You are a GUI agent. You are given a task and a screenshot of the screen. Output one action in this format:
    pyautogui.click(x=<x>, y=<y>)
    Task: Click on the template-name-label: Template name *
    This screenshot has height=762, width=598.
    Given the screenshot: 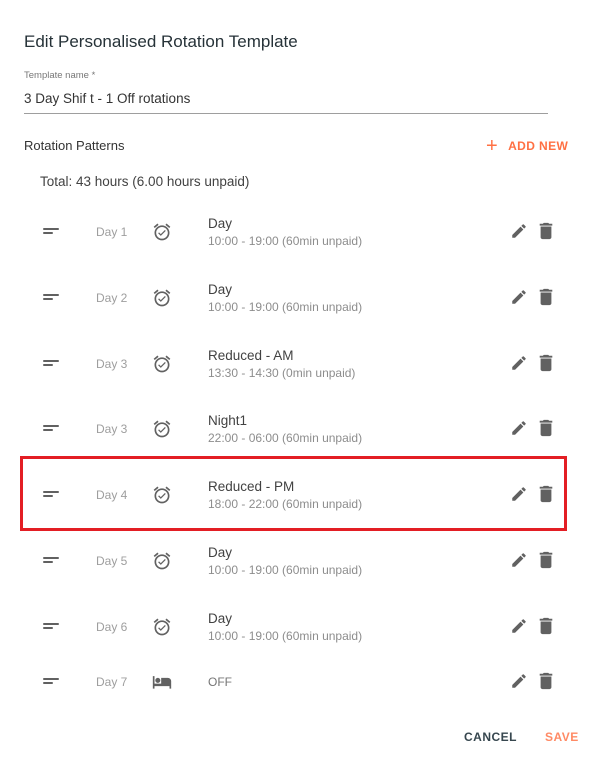 What is the action you would take?
    pyautogui.click(x=60, y=75)
    